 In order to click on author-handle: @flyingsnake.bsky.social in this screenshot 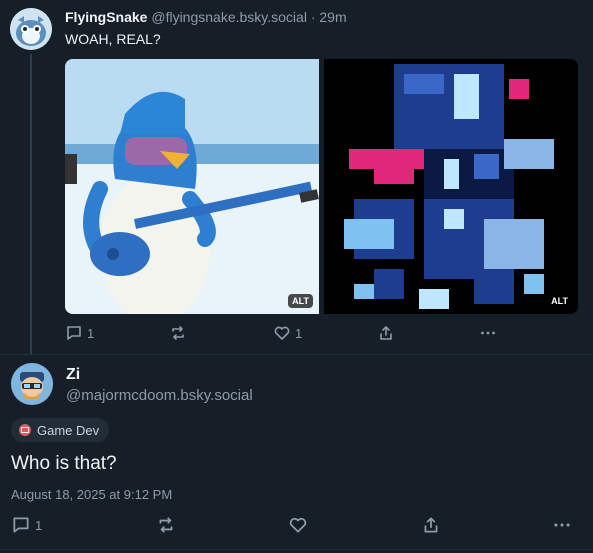, I will do `click(229, 17)`.